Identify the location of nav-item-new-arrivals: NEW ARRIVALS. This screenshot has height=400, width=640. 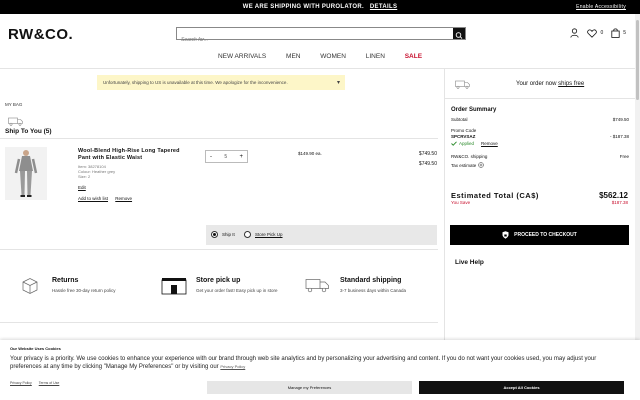
(242, 56).